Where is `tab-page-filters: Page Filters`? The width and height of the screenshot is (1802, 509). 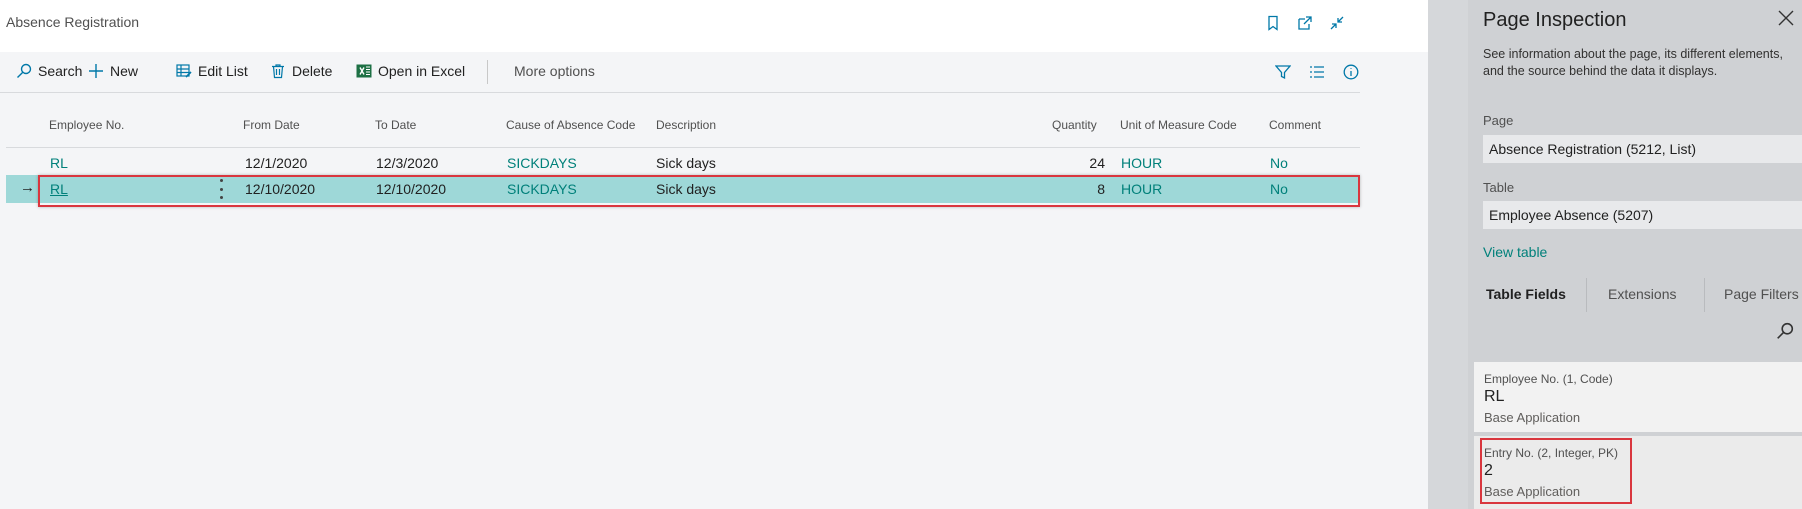 tab-page-filters: Page Filters is located at coordinates (1761, 294).